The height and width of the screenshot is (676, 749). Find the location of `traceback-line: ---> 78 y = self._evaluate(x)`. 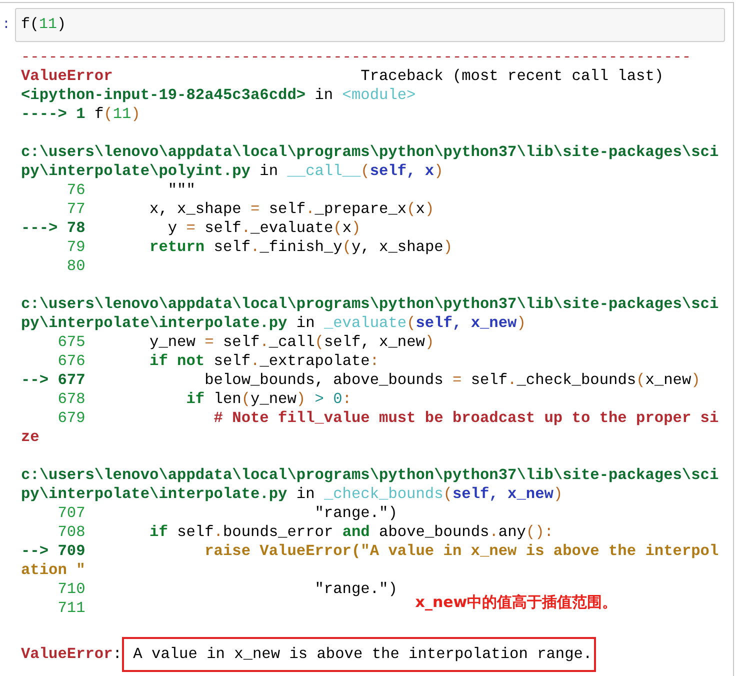

traceback-line: ---> 78 y = self._evaluate(x) is located at coordinates (191, 228).